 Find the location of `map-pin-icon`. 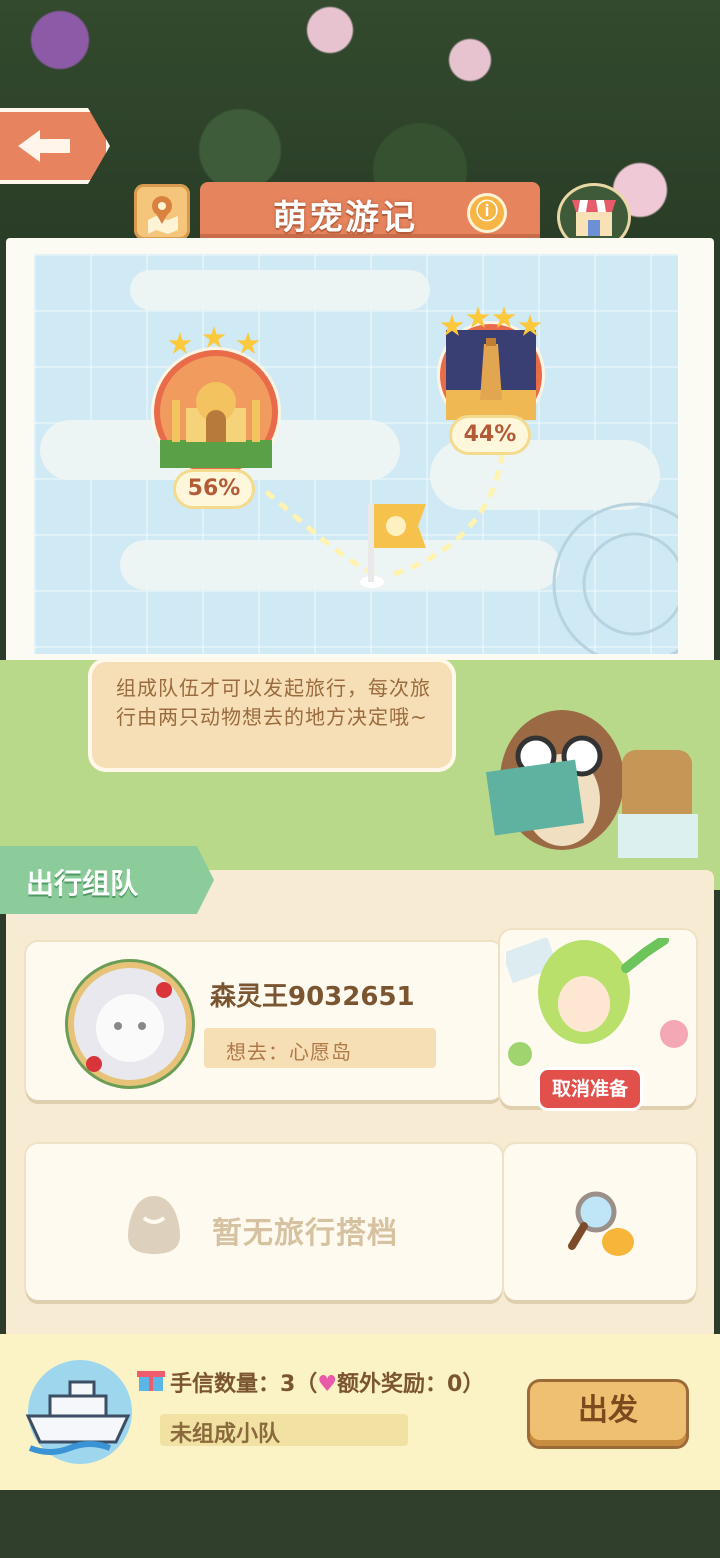

map-pin-icon is located at coordinates (163, 215).